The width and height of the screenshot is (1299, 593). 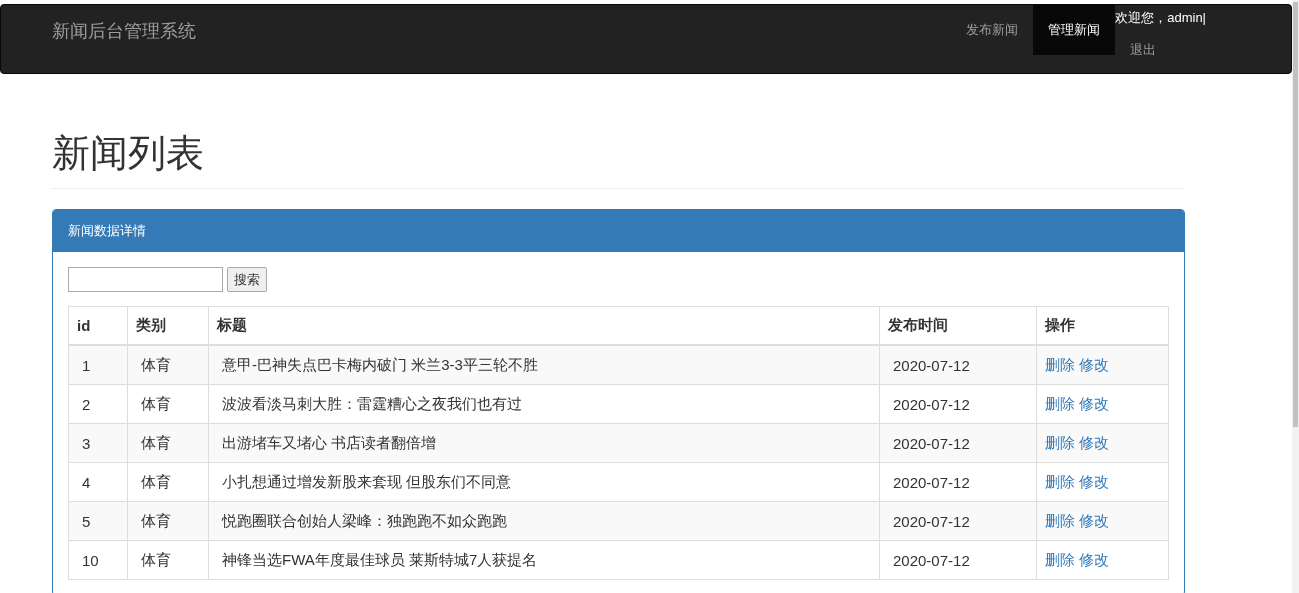 I want to click on table-cell: 4, so click(x=98, y=482).